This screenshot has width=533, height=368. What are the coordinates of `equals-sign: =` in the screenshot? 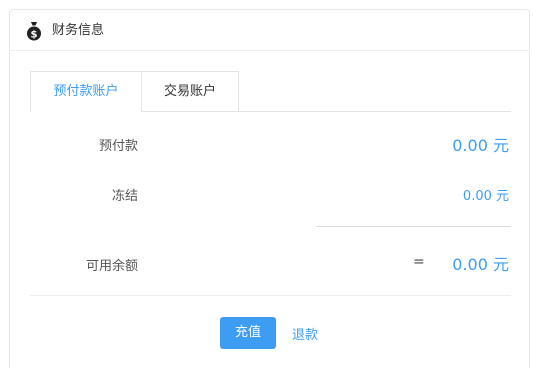 It's located at (419, 262).